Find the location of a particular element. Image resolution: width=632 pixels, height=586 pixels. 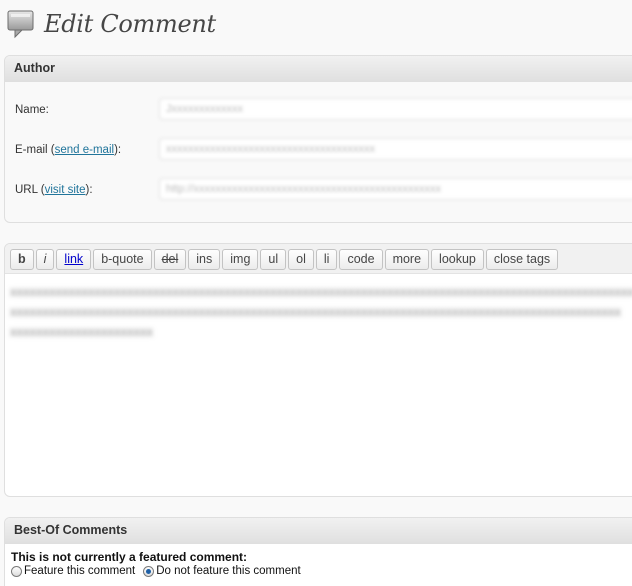

qt-ol-button: ol is located at coordinates (301, 259).